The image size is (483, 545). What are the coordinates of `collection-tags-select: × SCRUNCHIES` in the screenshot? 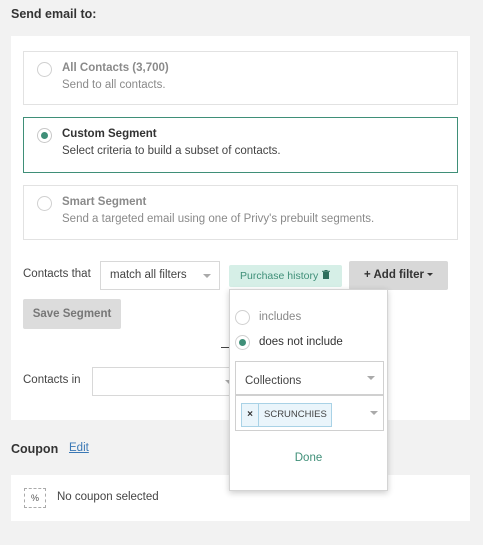 It's located at (309, 413).